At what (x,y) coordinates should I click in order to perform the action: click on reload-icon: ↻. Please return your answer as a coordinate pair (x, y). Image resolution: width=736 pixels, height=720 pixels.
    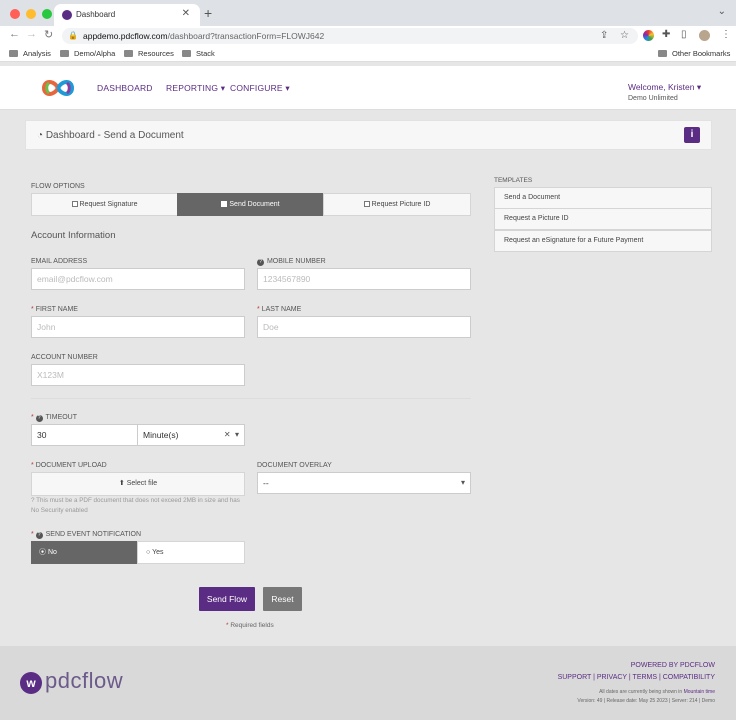
    Looking at the image, I should click on (48, 34).